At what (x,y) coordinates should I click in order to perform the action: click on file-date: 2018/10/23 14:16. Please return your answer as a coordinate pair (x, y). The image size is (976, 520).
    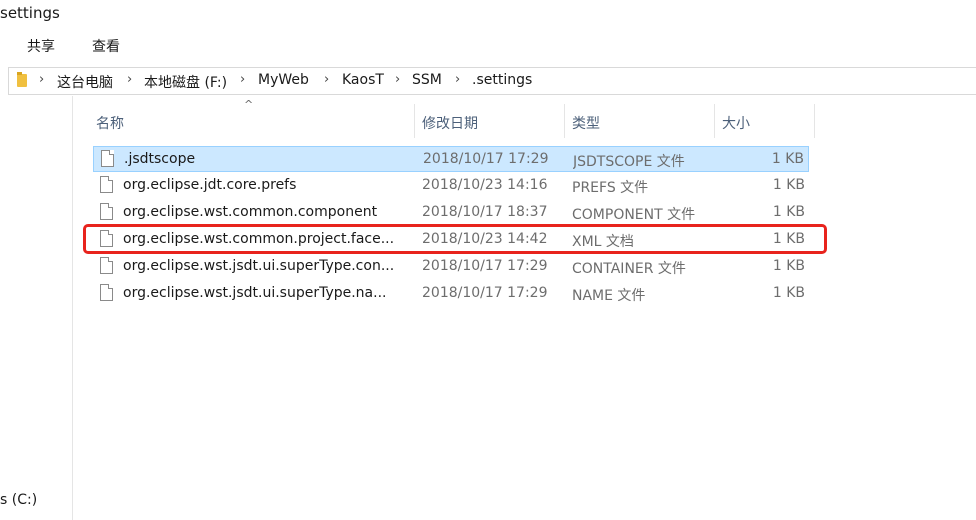
    Looking at the image, I should click on (485, 185).